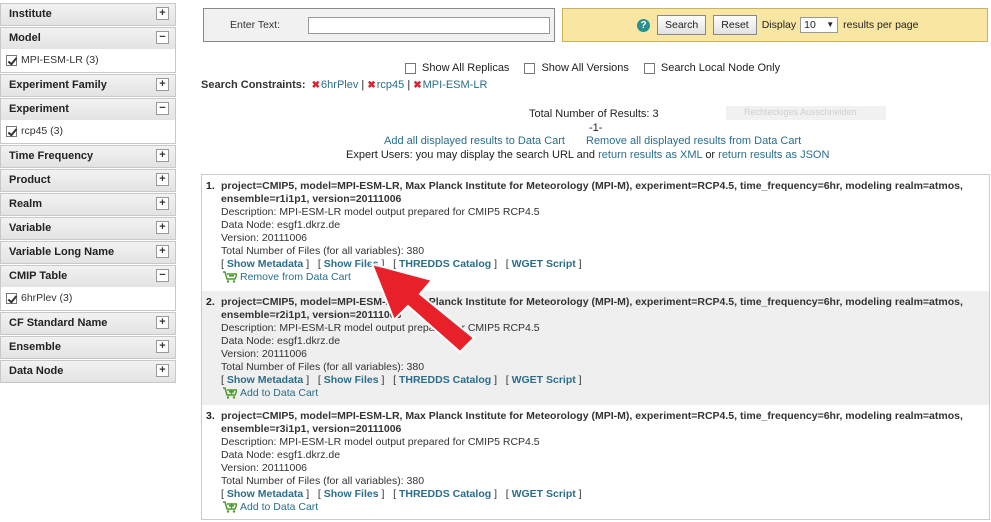  What do you see at coordinates (88, 298) in the screenshot?
I see `facet-option: 6hrPlev (3)` at bounding box center [88, 298].